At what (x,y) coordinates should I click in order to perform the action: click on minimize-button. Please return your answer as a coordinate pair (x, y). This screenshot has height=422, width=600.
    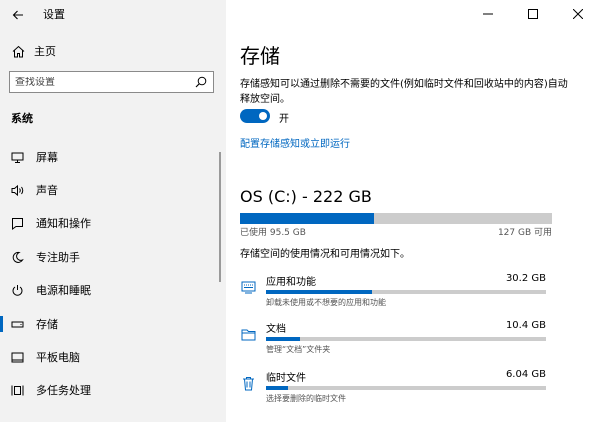
    Looking at the image, I should click on (487, 14).